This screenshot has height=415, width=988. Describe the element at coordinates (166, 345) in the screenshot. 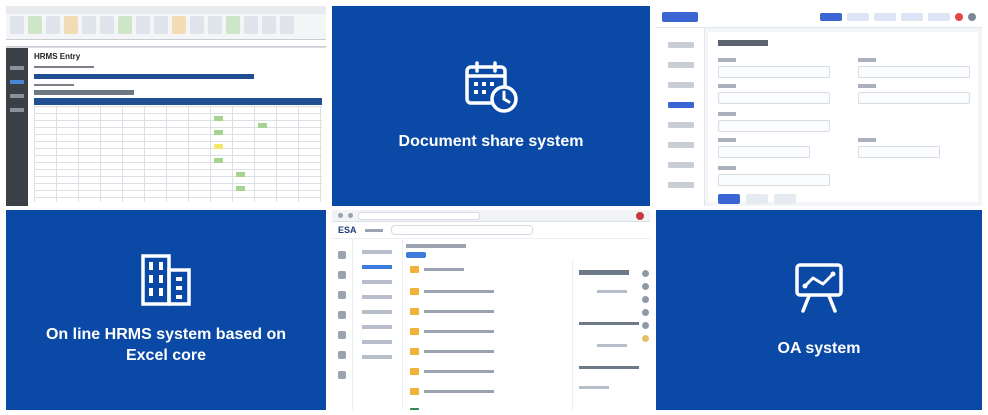

I see `tile-label: On line HRMS system based on Excel core` at that location.